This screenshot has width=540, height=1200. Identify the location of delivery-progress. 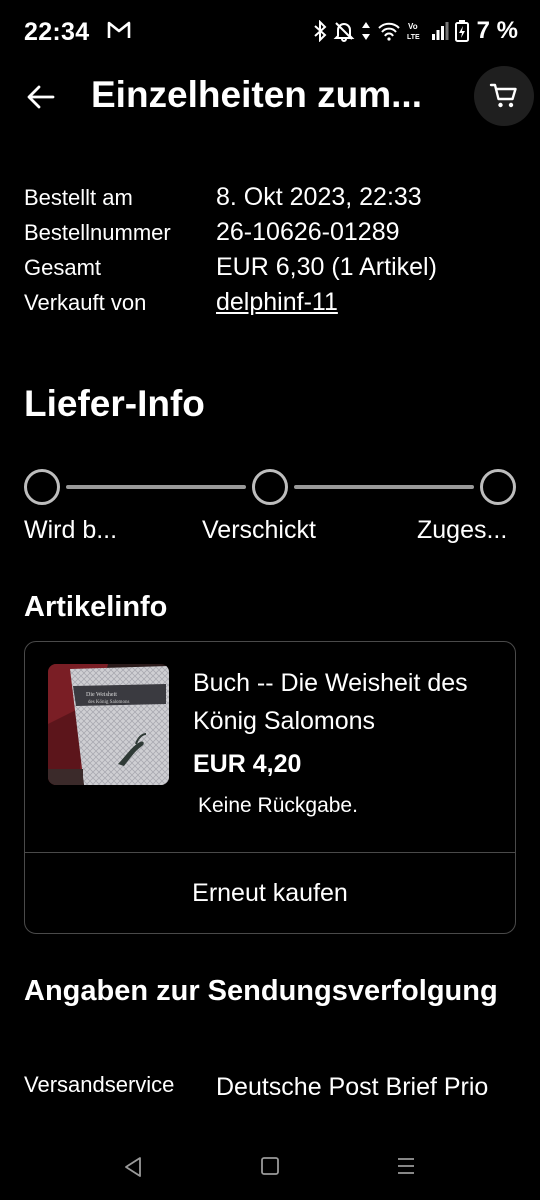
(270, 487).